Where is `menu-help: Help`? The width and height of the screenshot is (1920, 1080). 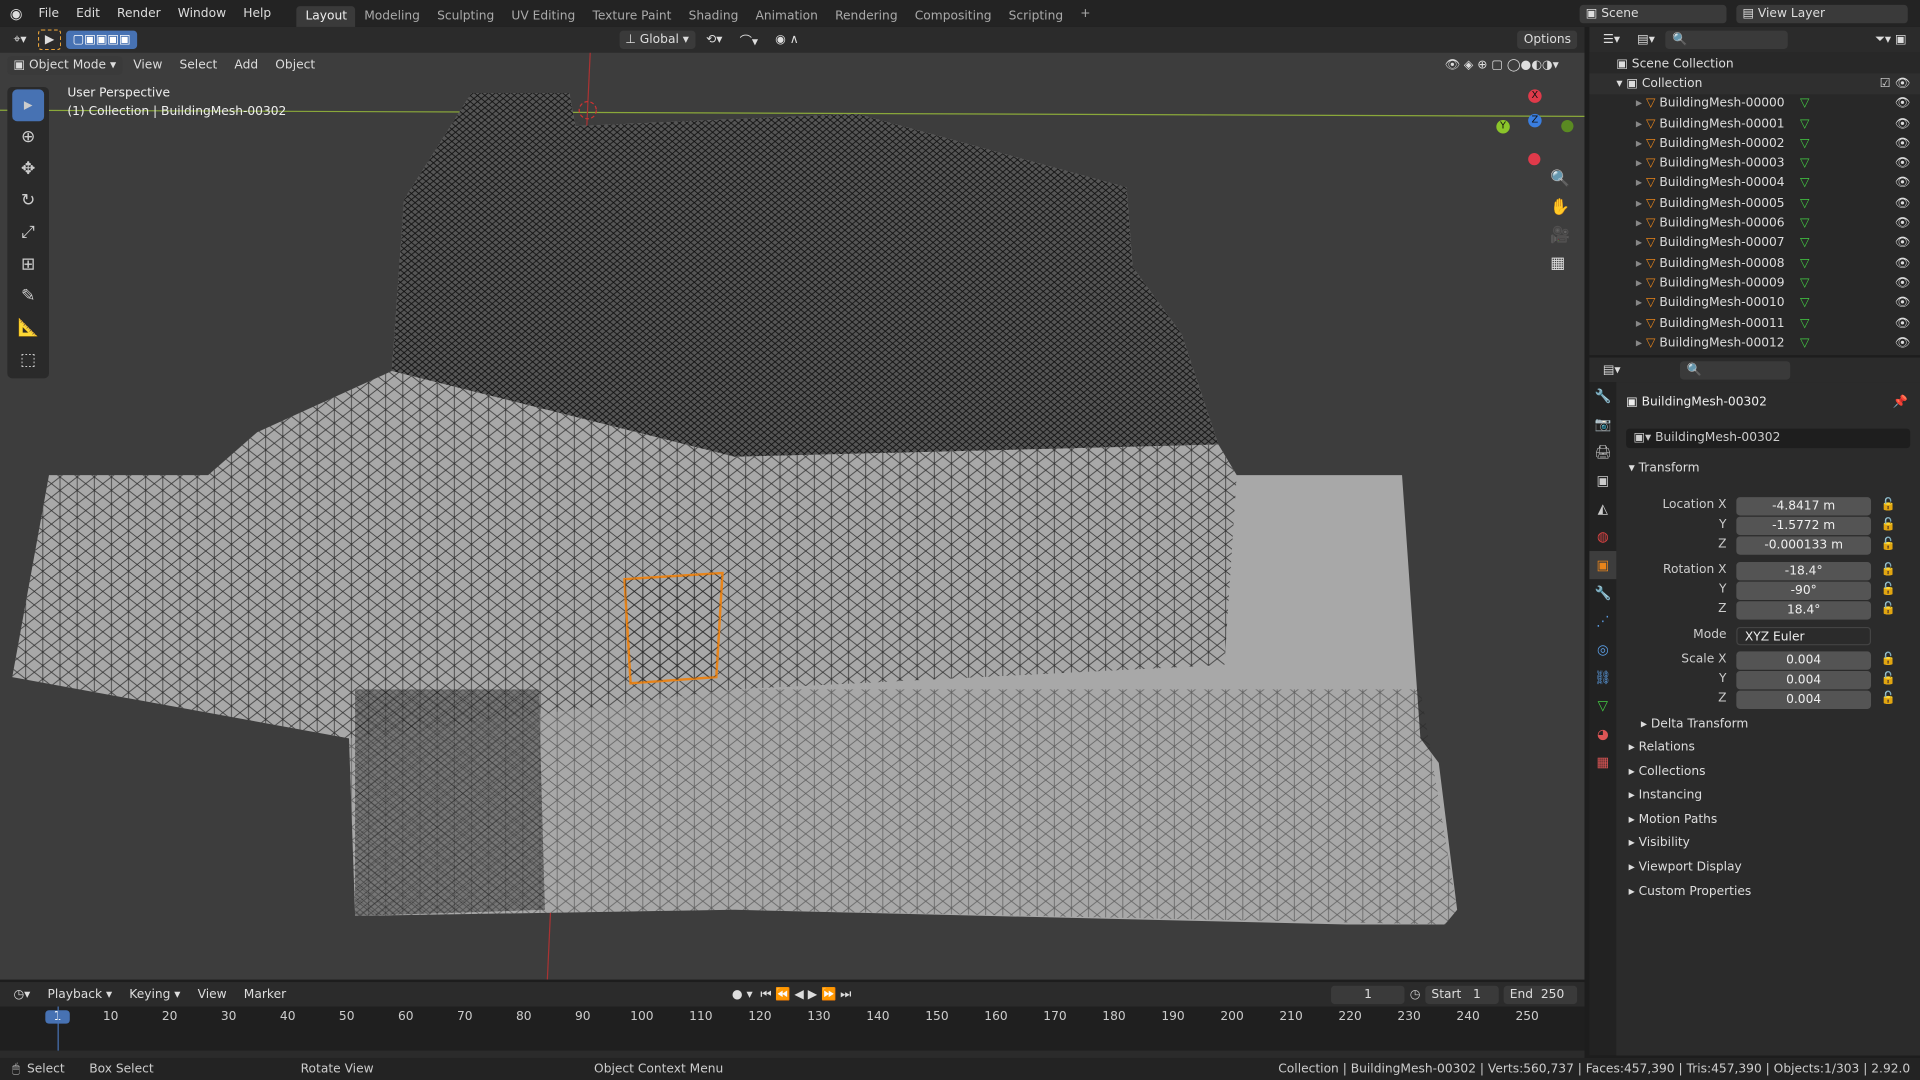 menu-help: Help is located at coordinates (257, 13).